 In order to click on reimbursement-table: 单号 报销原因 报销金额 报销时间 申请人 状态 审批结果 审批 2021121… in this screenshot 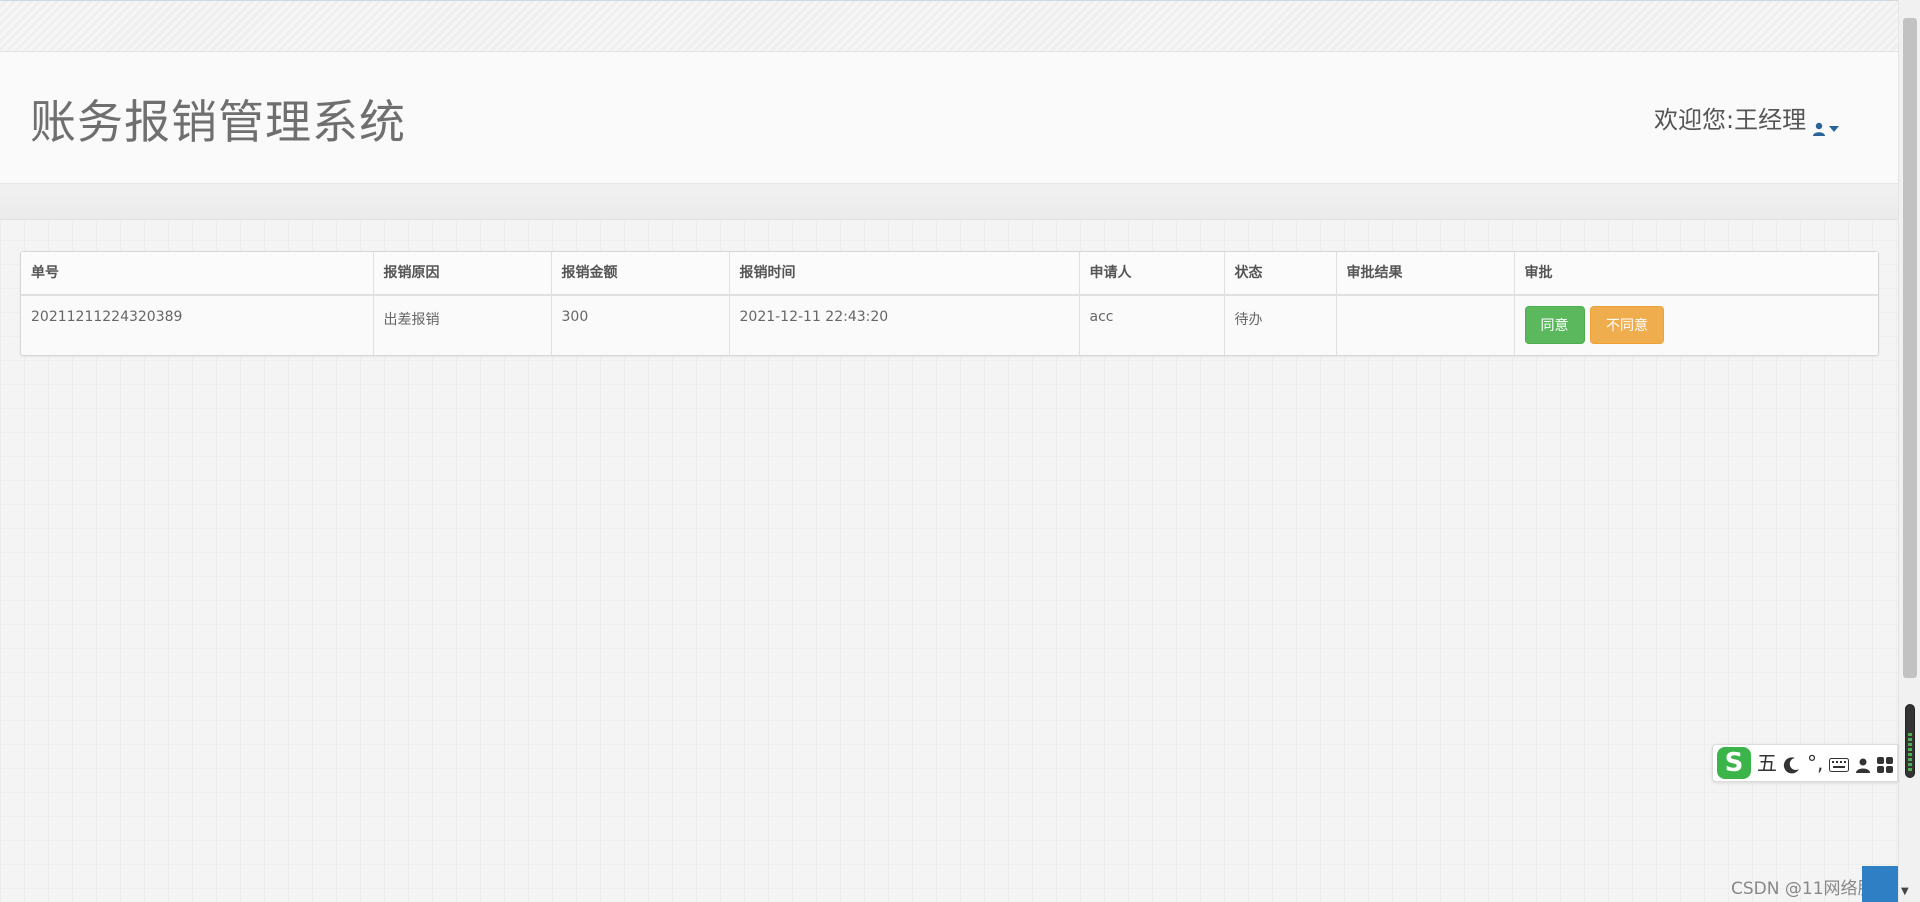, I will do `click(949, 303)`.